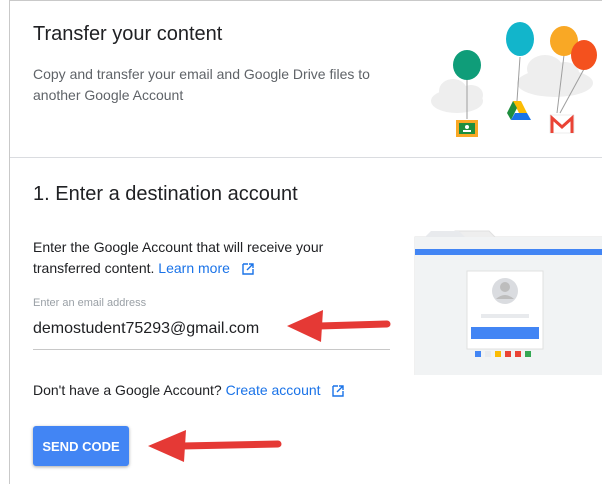 This screenshot has height=484, width=602. What do you see at coordinates (90, 303) in the screenshot?
I see `email-field-label: Enter an email address` at bounding box center [90, 303].